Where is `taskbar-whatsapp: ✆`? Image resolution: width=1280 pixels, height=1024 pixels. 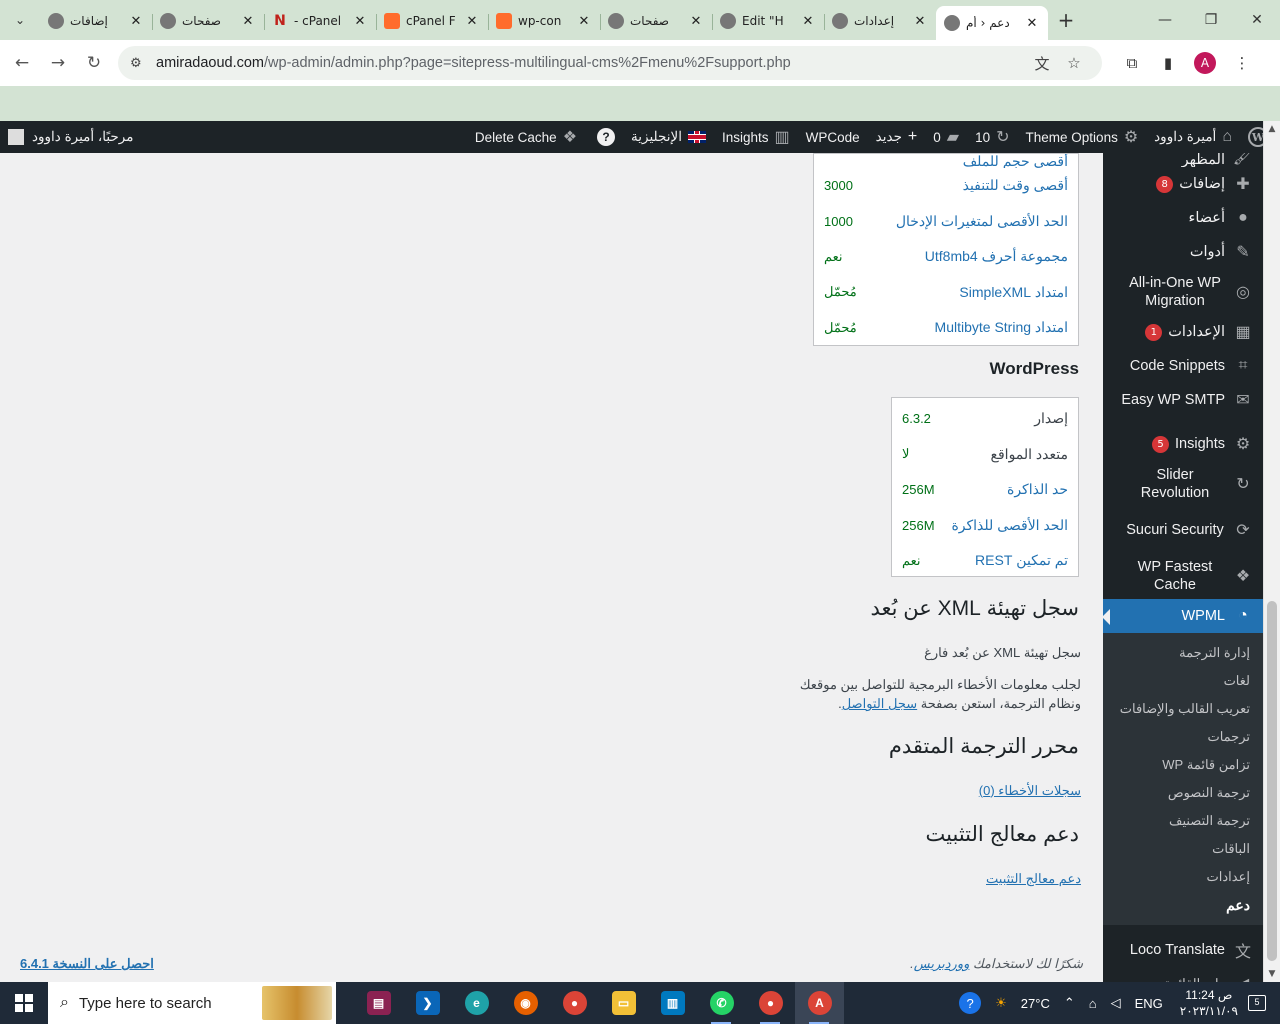 taskbar-whatsapp: ✆ is located at coordinates (721, 1003).